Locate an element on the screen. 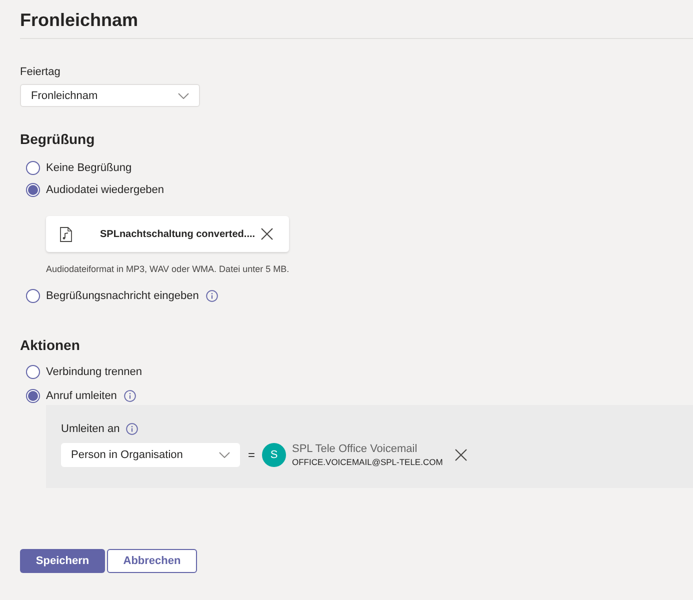  remove-contact-icon is located at coordinates (460, 455).